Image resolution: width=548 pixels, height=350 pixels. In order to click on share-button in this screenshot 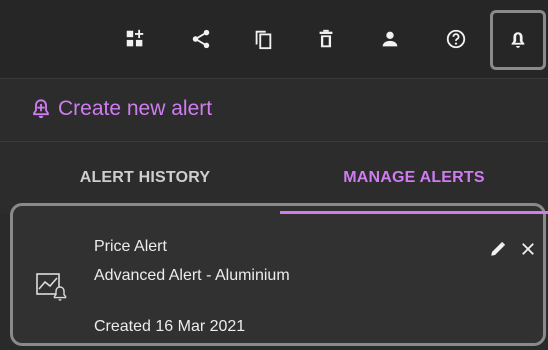, I will do `click(201, 39)`.